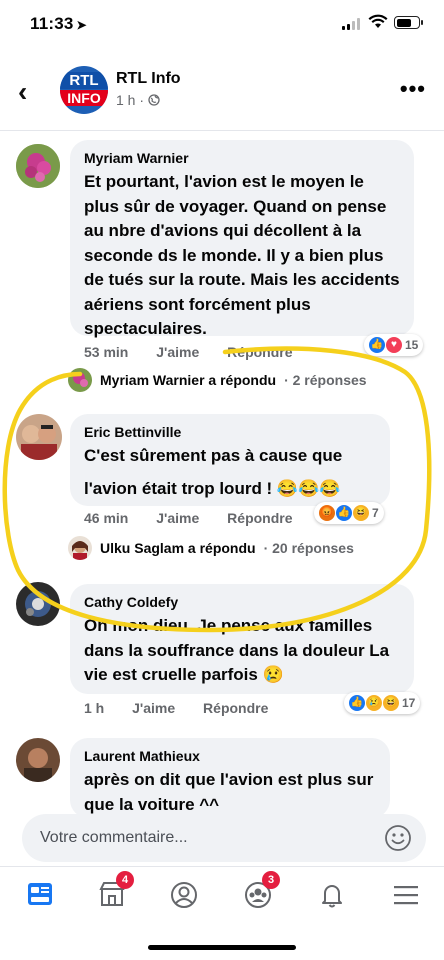 This screenshot has height=960, width=444. I want to click on tab-notifications, so click(332, 895).